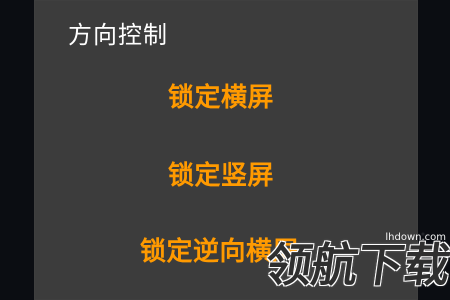 The height and width of the screenshot is (300, 450). What do you see at coordinates (221, 176) in the screenshot?
I see `lock-portrait-option: 锁定竖屏` at bounding box center [221, 176].